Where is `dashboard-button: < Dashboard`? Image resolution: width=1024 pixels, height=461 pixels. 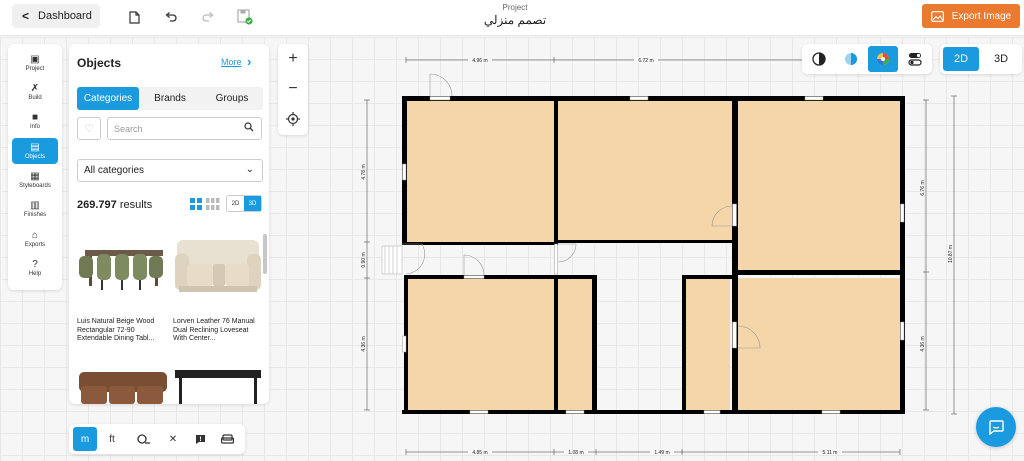 dashboard-button: < Dashboard is located at coordinates (56, 16).